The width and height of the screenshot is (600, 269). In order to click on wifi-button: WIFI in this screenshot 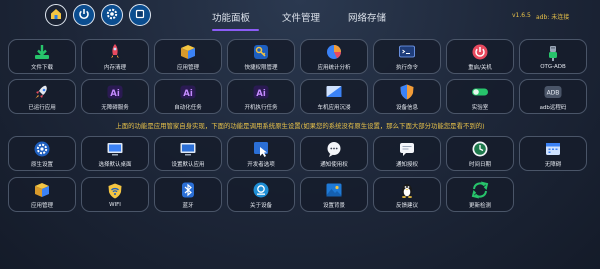, I will do `click(115, 194)`.